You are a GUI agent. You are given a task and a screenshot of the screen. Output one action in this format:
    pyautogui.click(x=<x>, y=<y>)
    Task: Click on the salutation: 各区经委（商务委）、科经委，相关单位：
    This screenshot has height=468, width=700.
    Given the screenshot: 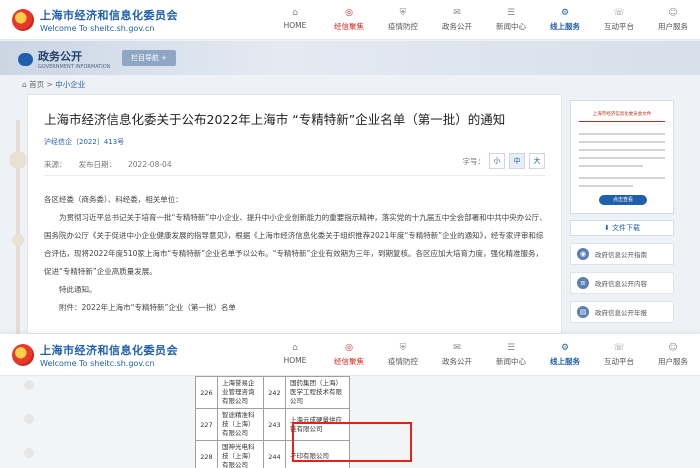 What is the action you would take?
    pyautogui.click(x=113, y=199)
    